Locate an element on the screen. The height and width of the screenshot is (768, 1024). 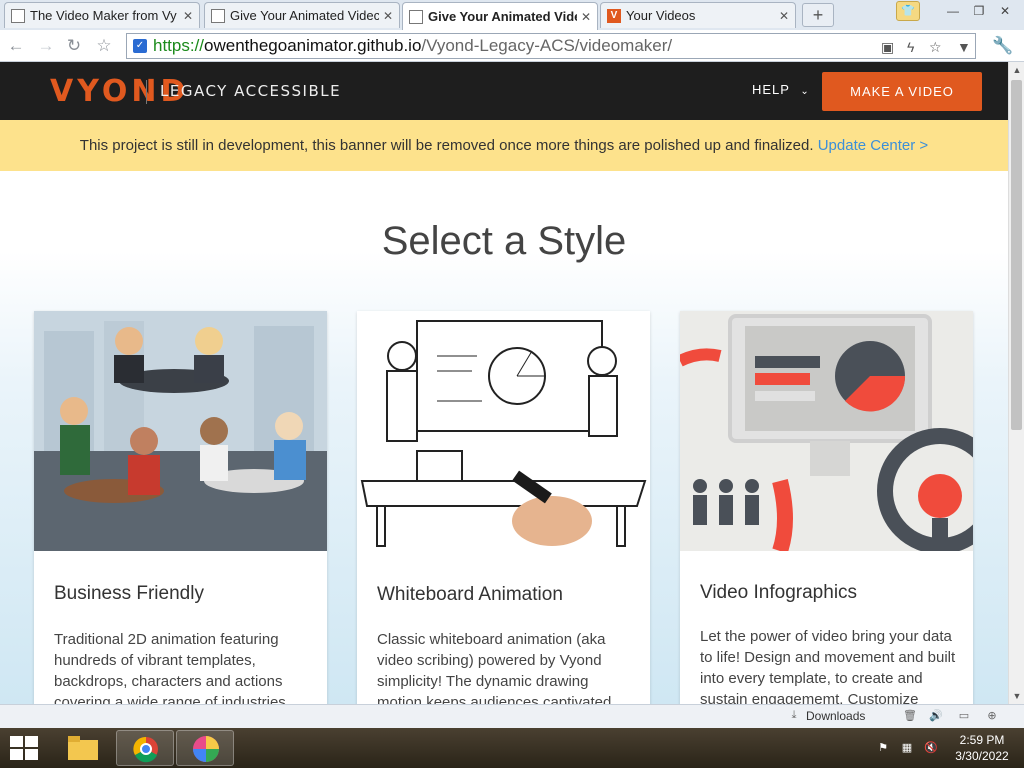
speaker-muted-icon: 🔇 is located at coordinates (931, 748).